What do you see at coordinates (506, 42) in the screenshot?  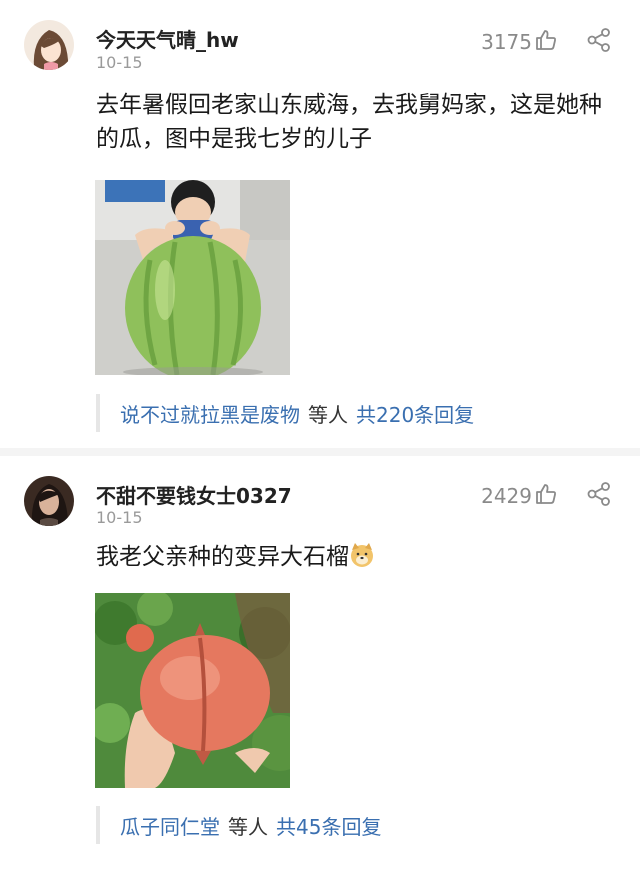 I see `like-count: 3175` at bounding box center [506, 42].